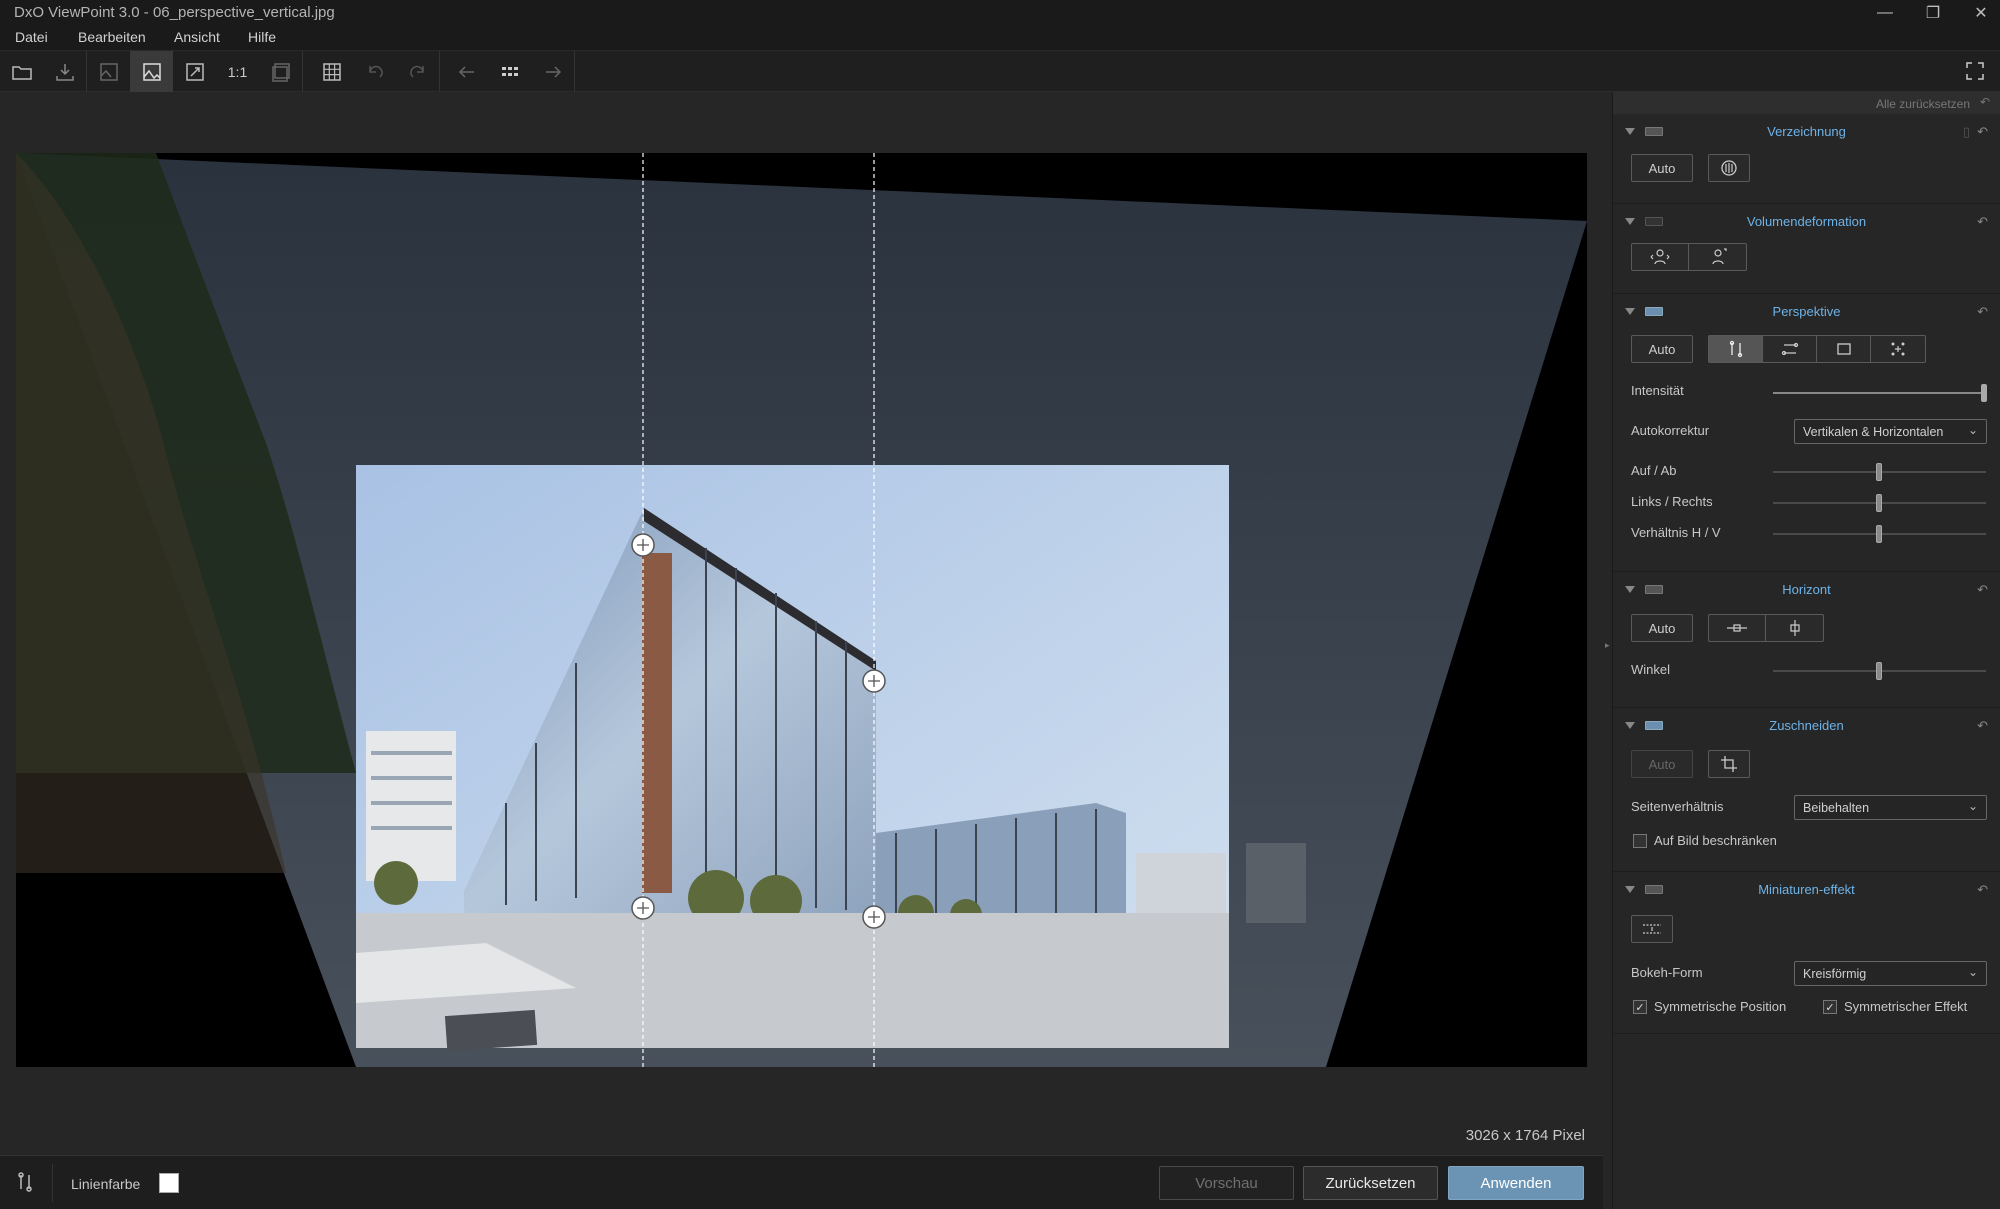 The width and height of the screenshot is (2000, 1209). Describe the element at coordinates (1729, 764) in the screenshot. I see `crop-icon` at that location.